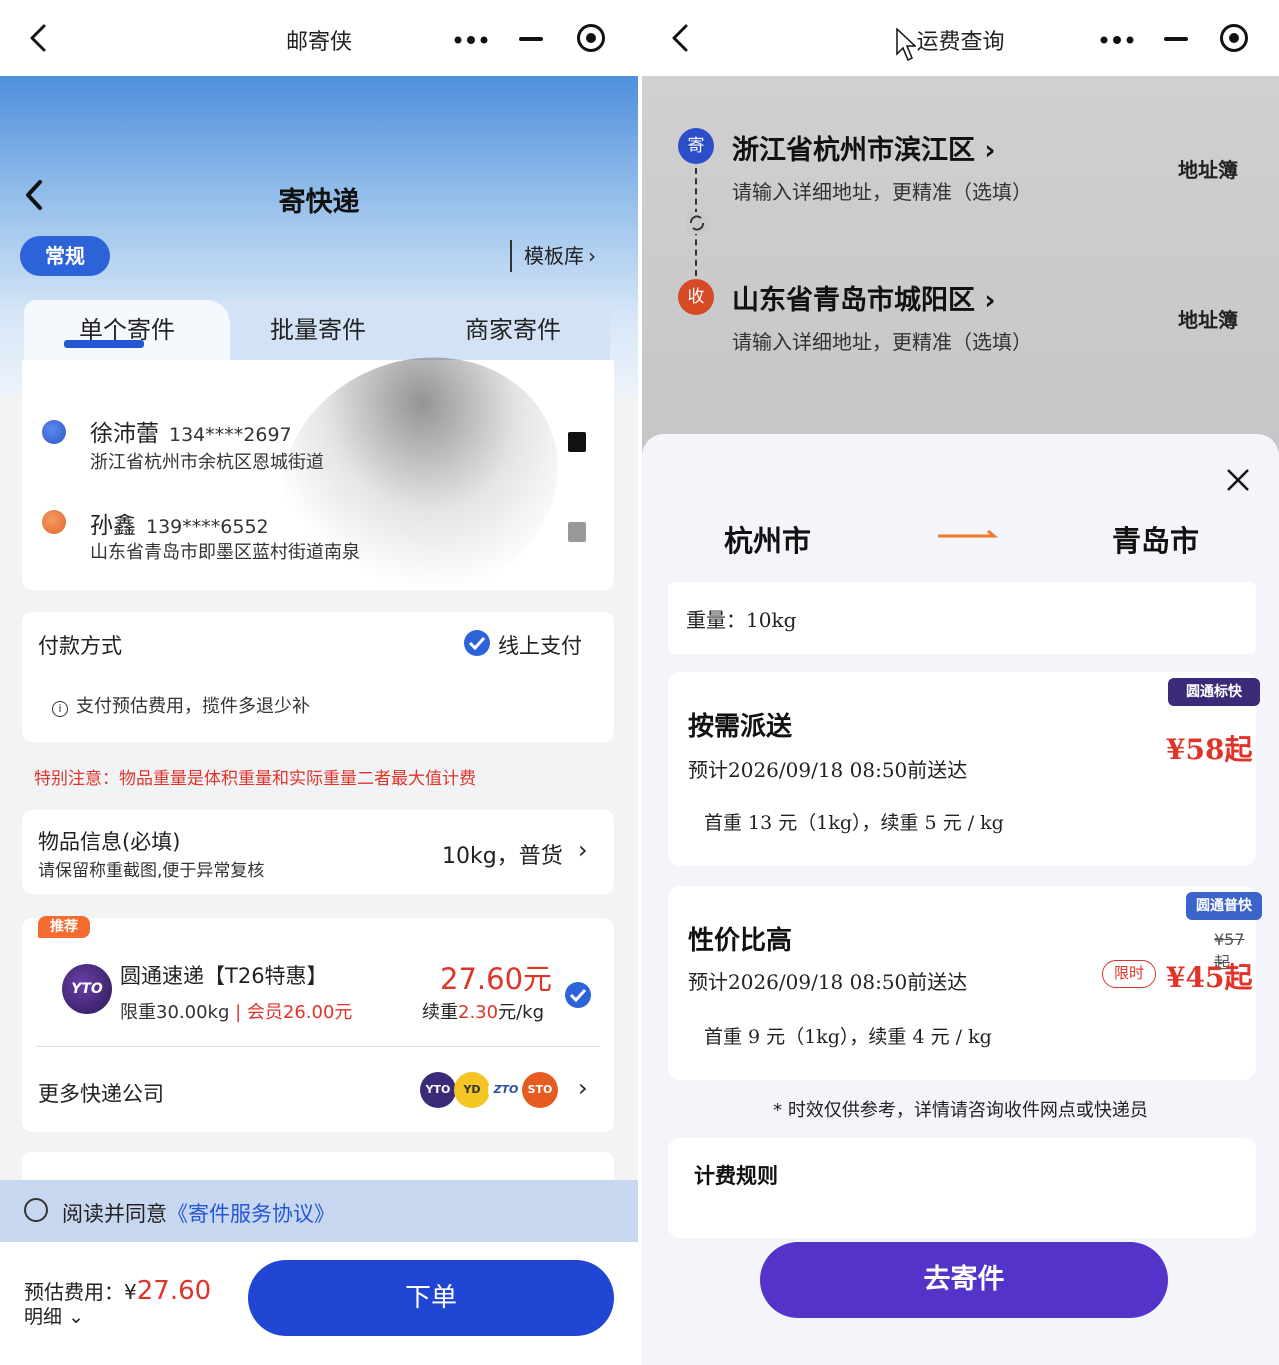 This screenshot has height=1365, width=1279. Describe the element at coordinates (496, 979) in the screenshot. I see `carrier-price: 27.60元` at that location.